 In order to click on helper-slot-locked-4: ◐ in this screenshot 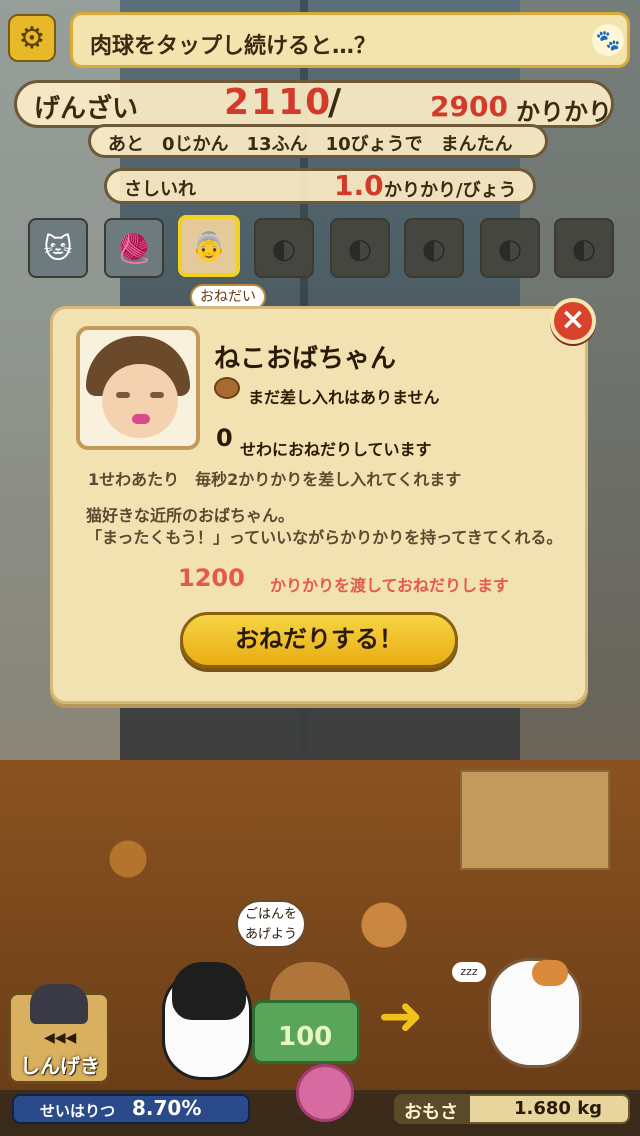, I will do `click(510, 248)`.